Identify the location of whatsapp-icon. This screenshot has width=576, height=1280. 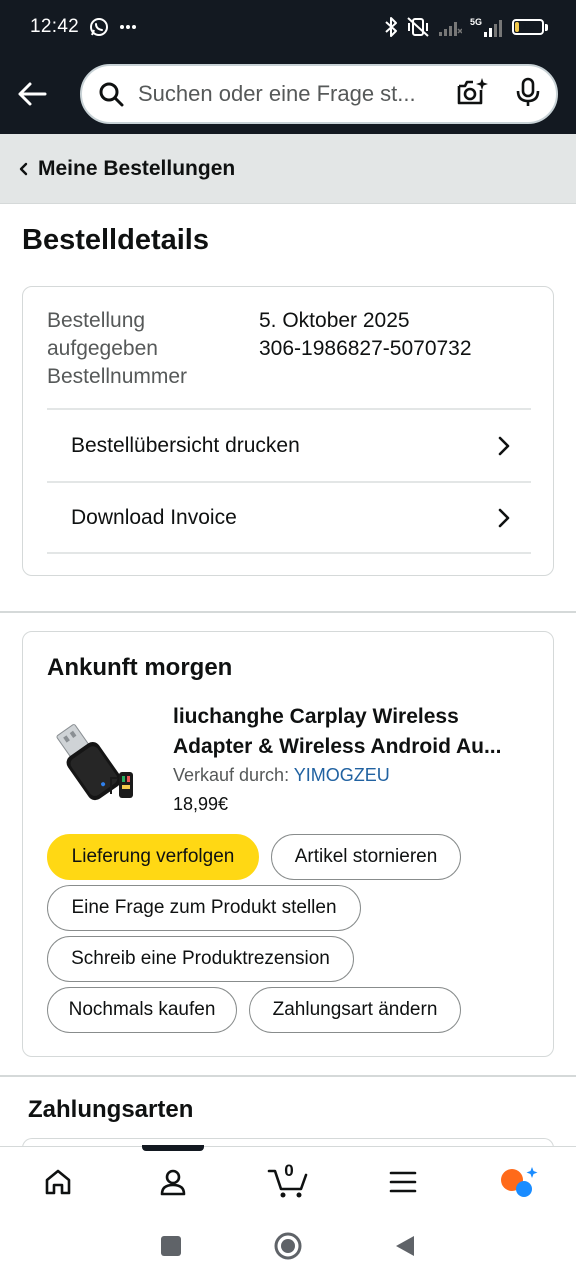
(99, 27).